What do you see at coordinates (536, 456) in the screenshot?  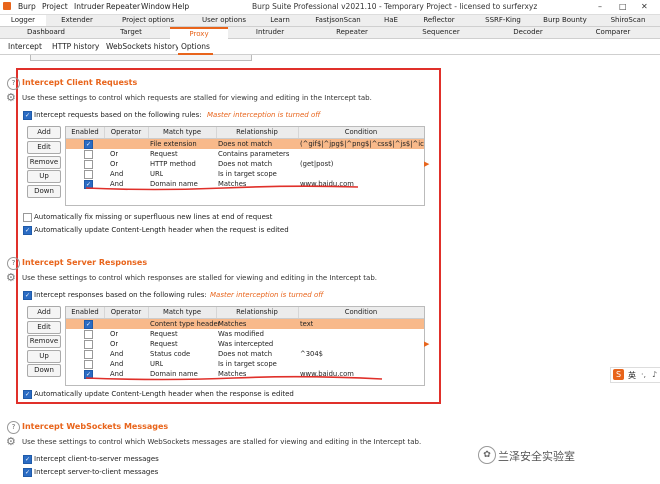 I see `watermark-text: 兰泽安全实验室` at bounding box center [536, 456].